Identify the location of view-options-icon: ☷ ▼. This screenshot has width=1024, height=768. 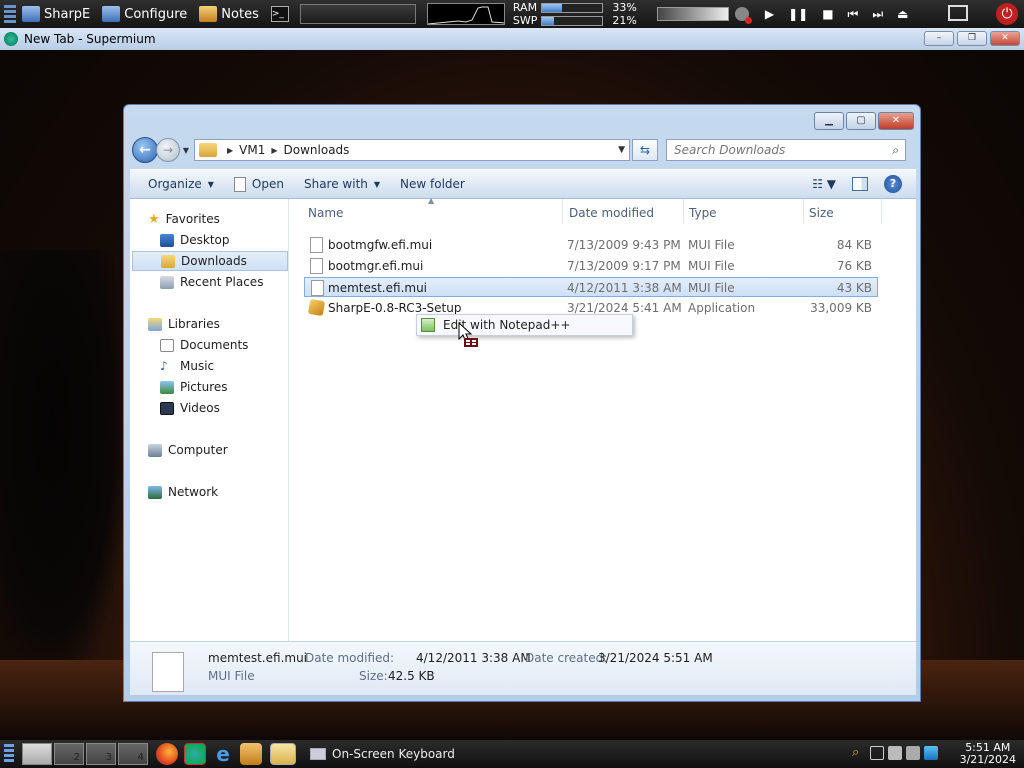
(824, 184).